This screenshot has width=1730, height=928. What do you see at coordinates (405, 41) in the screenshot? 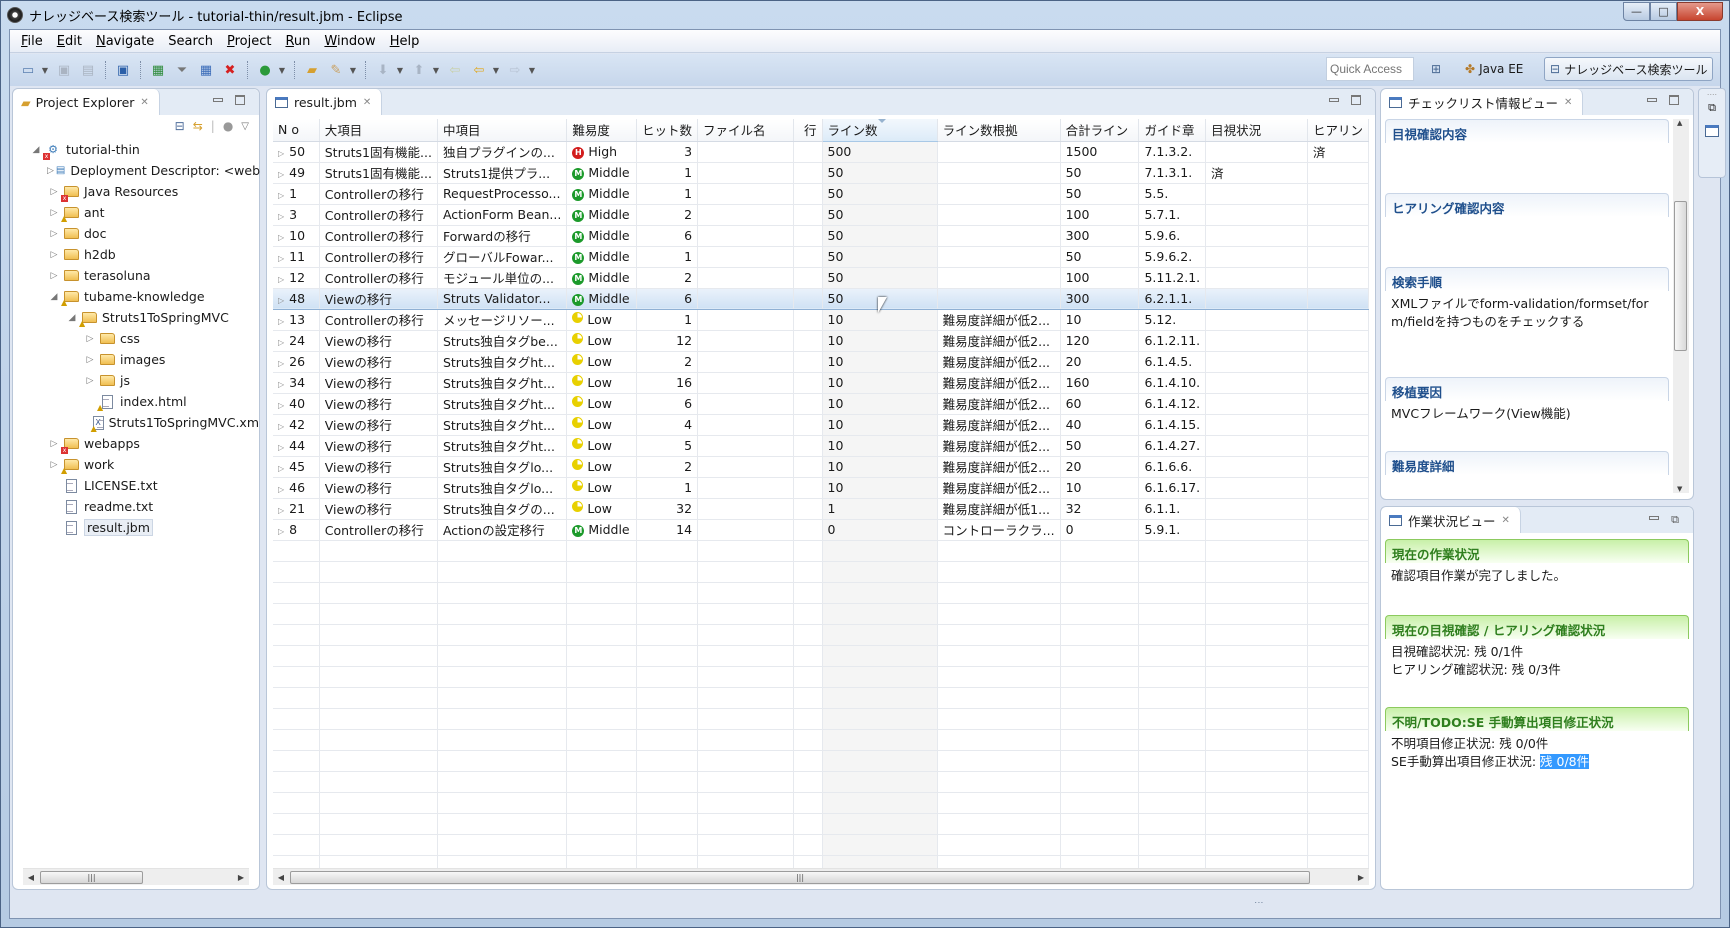
I see `menu-help: Help` at bounding box center [405, 41].